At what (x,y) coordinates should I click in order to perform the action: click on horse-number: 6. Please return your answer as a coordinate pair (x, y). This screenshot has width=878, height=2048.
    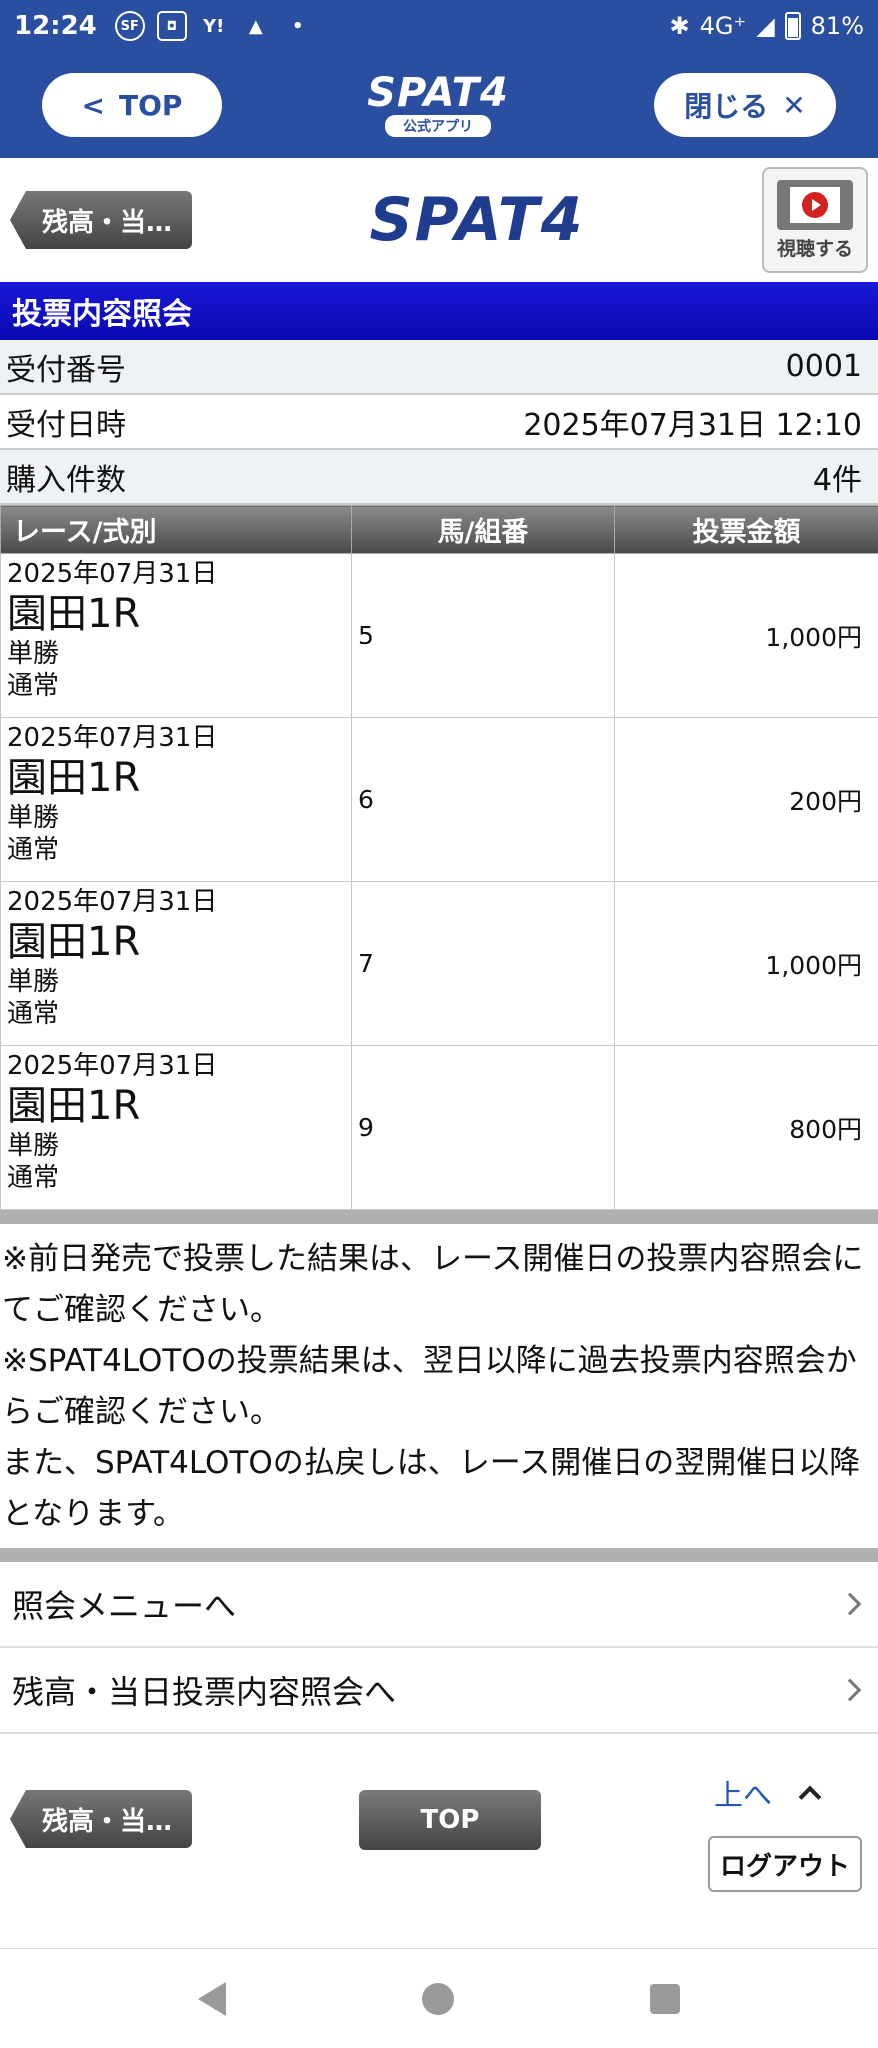
    Looking at the image, I should click on (483, 799).